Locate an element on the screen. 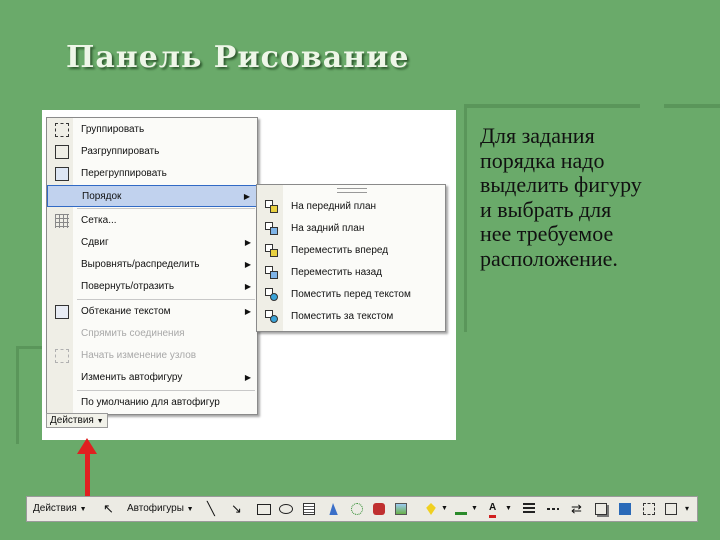 The height and width of the screenshot is (540, 720). menu-item-label: На задний план is located at coordinates (328, 228).